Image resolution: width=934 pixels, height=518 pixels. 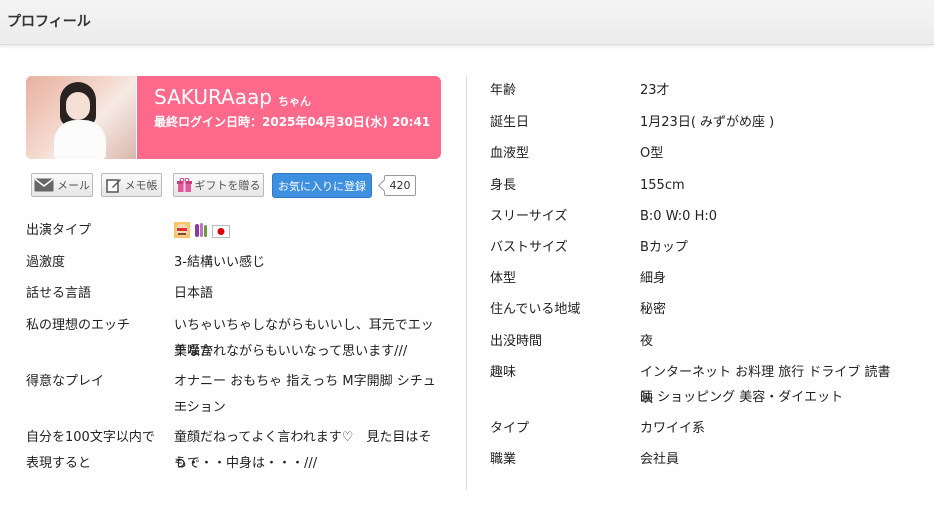 What do you see at coordinates (213, 97) in the screenshot?
I see `profile-name: SAKURAaap` at bounding box center [213, 97].